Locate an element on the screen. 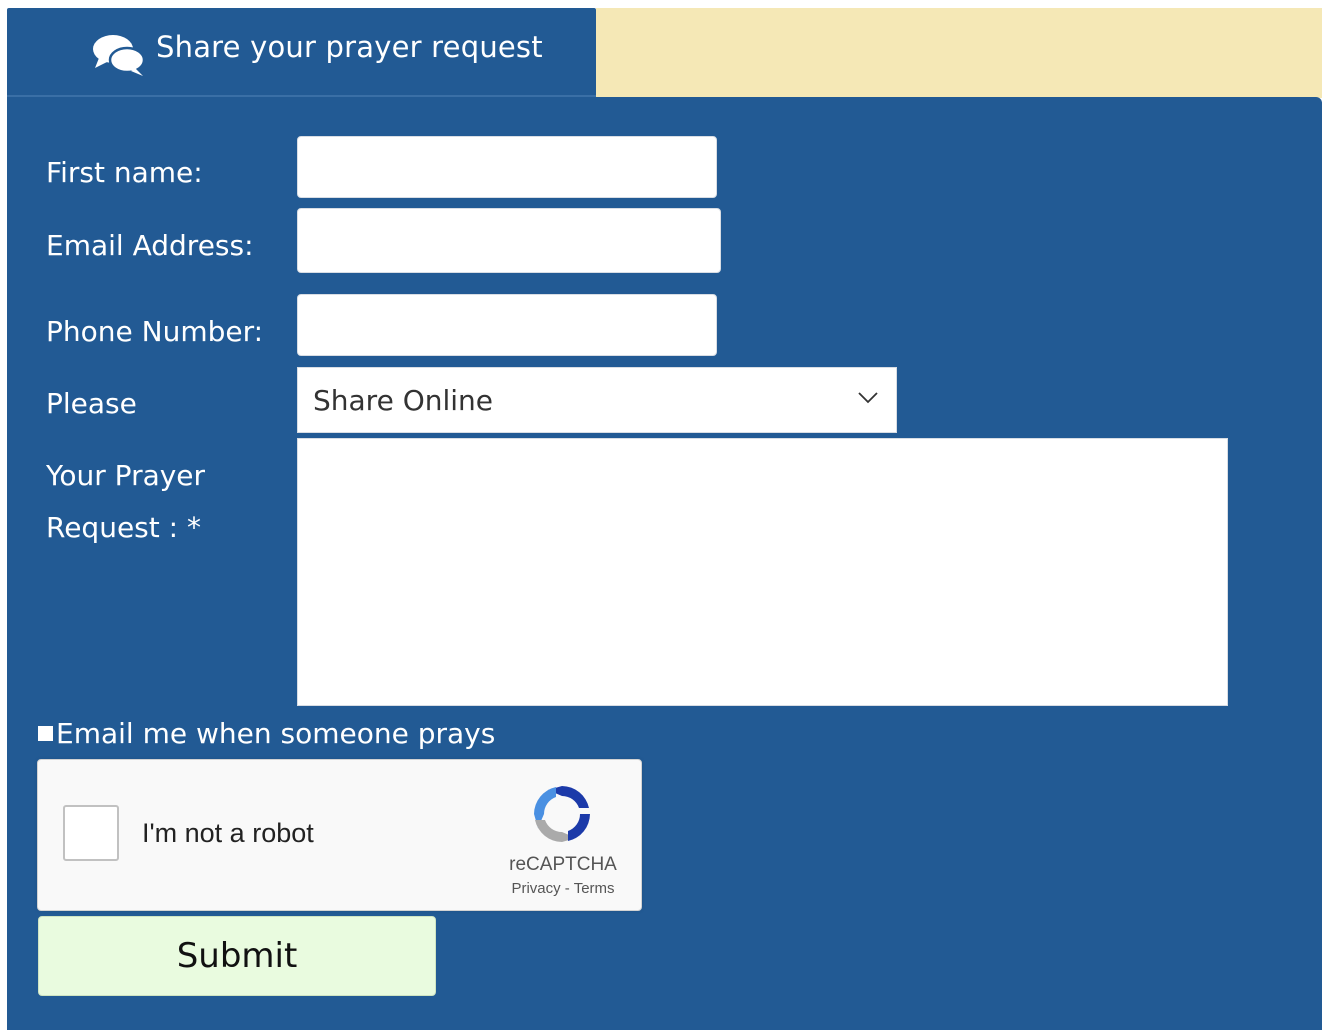 The width and height of the screenshot is (1324, 1030). share-option-label: Please is located at coordinates (91, 403).